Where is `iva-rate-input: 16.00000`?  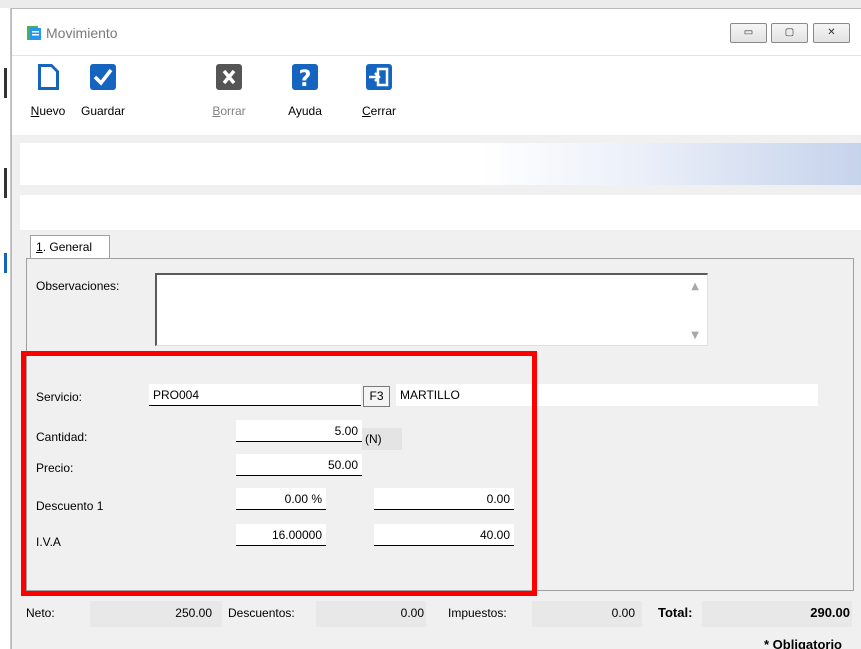 iva-rate-input: 16.00000 is located at coordinates (281, 535).